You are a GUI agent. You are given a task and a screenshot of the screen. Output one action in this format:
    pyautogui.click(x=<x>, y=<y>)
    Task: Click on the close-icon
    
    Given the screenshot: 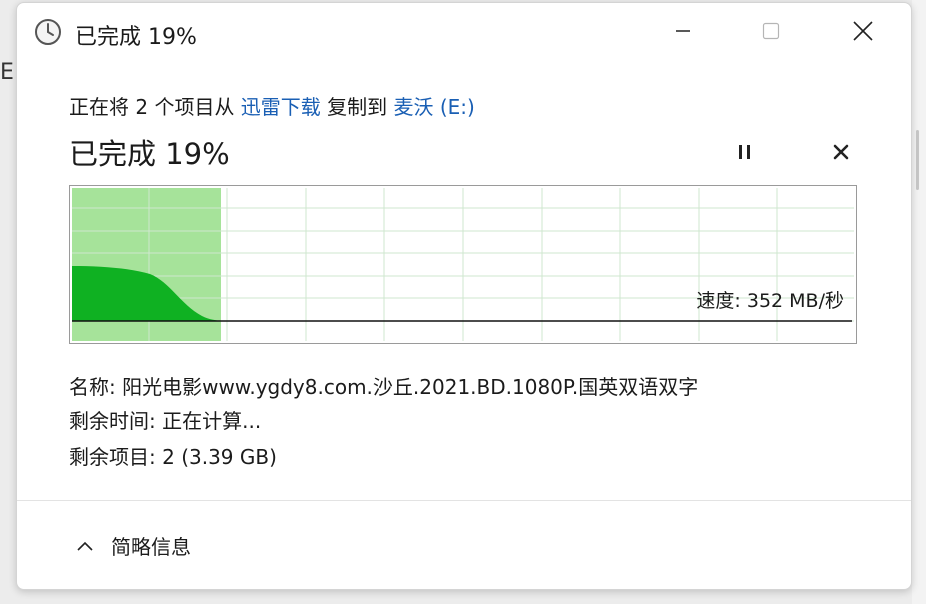 What is the action you would take?
    pyautogui.click(x=863, y=31)
    